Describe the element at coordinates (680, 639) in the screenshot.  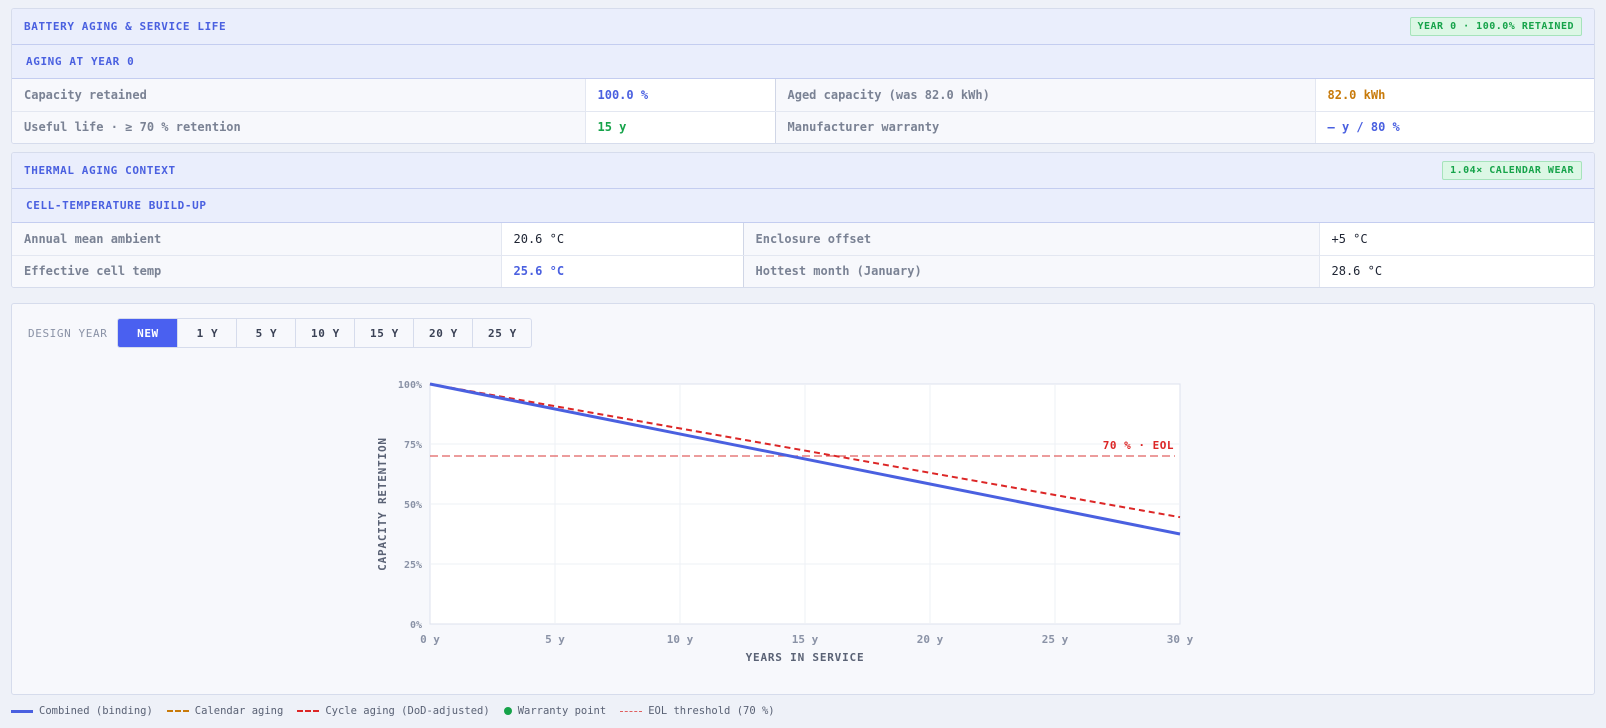
I see `x-tick-label: 10 y` at that location.